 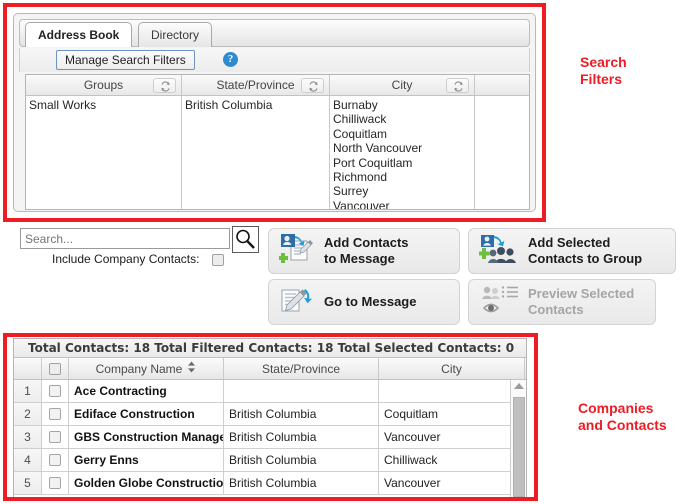 I want to click on filter-city-item: Burnaby, so click(x=402, y=105).